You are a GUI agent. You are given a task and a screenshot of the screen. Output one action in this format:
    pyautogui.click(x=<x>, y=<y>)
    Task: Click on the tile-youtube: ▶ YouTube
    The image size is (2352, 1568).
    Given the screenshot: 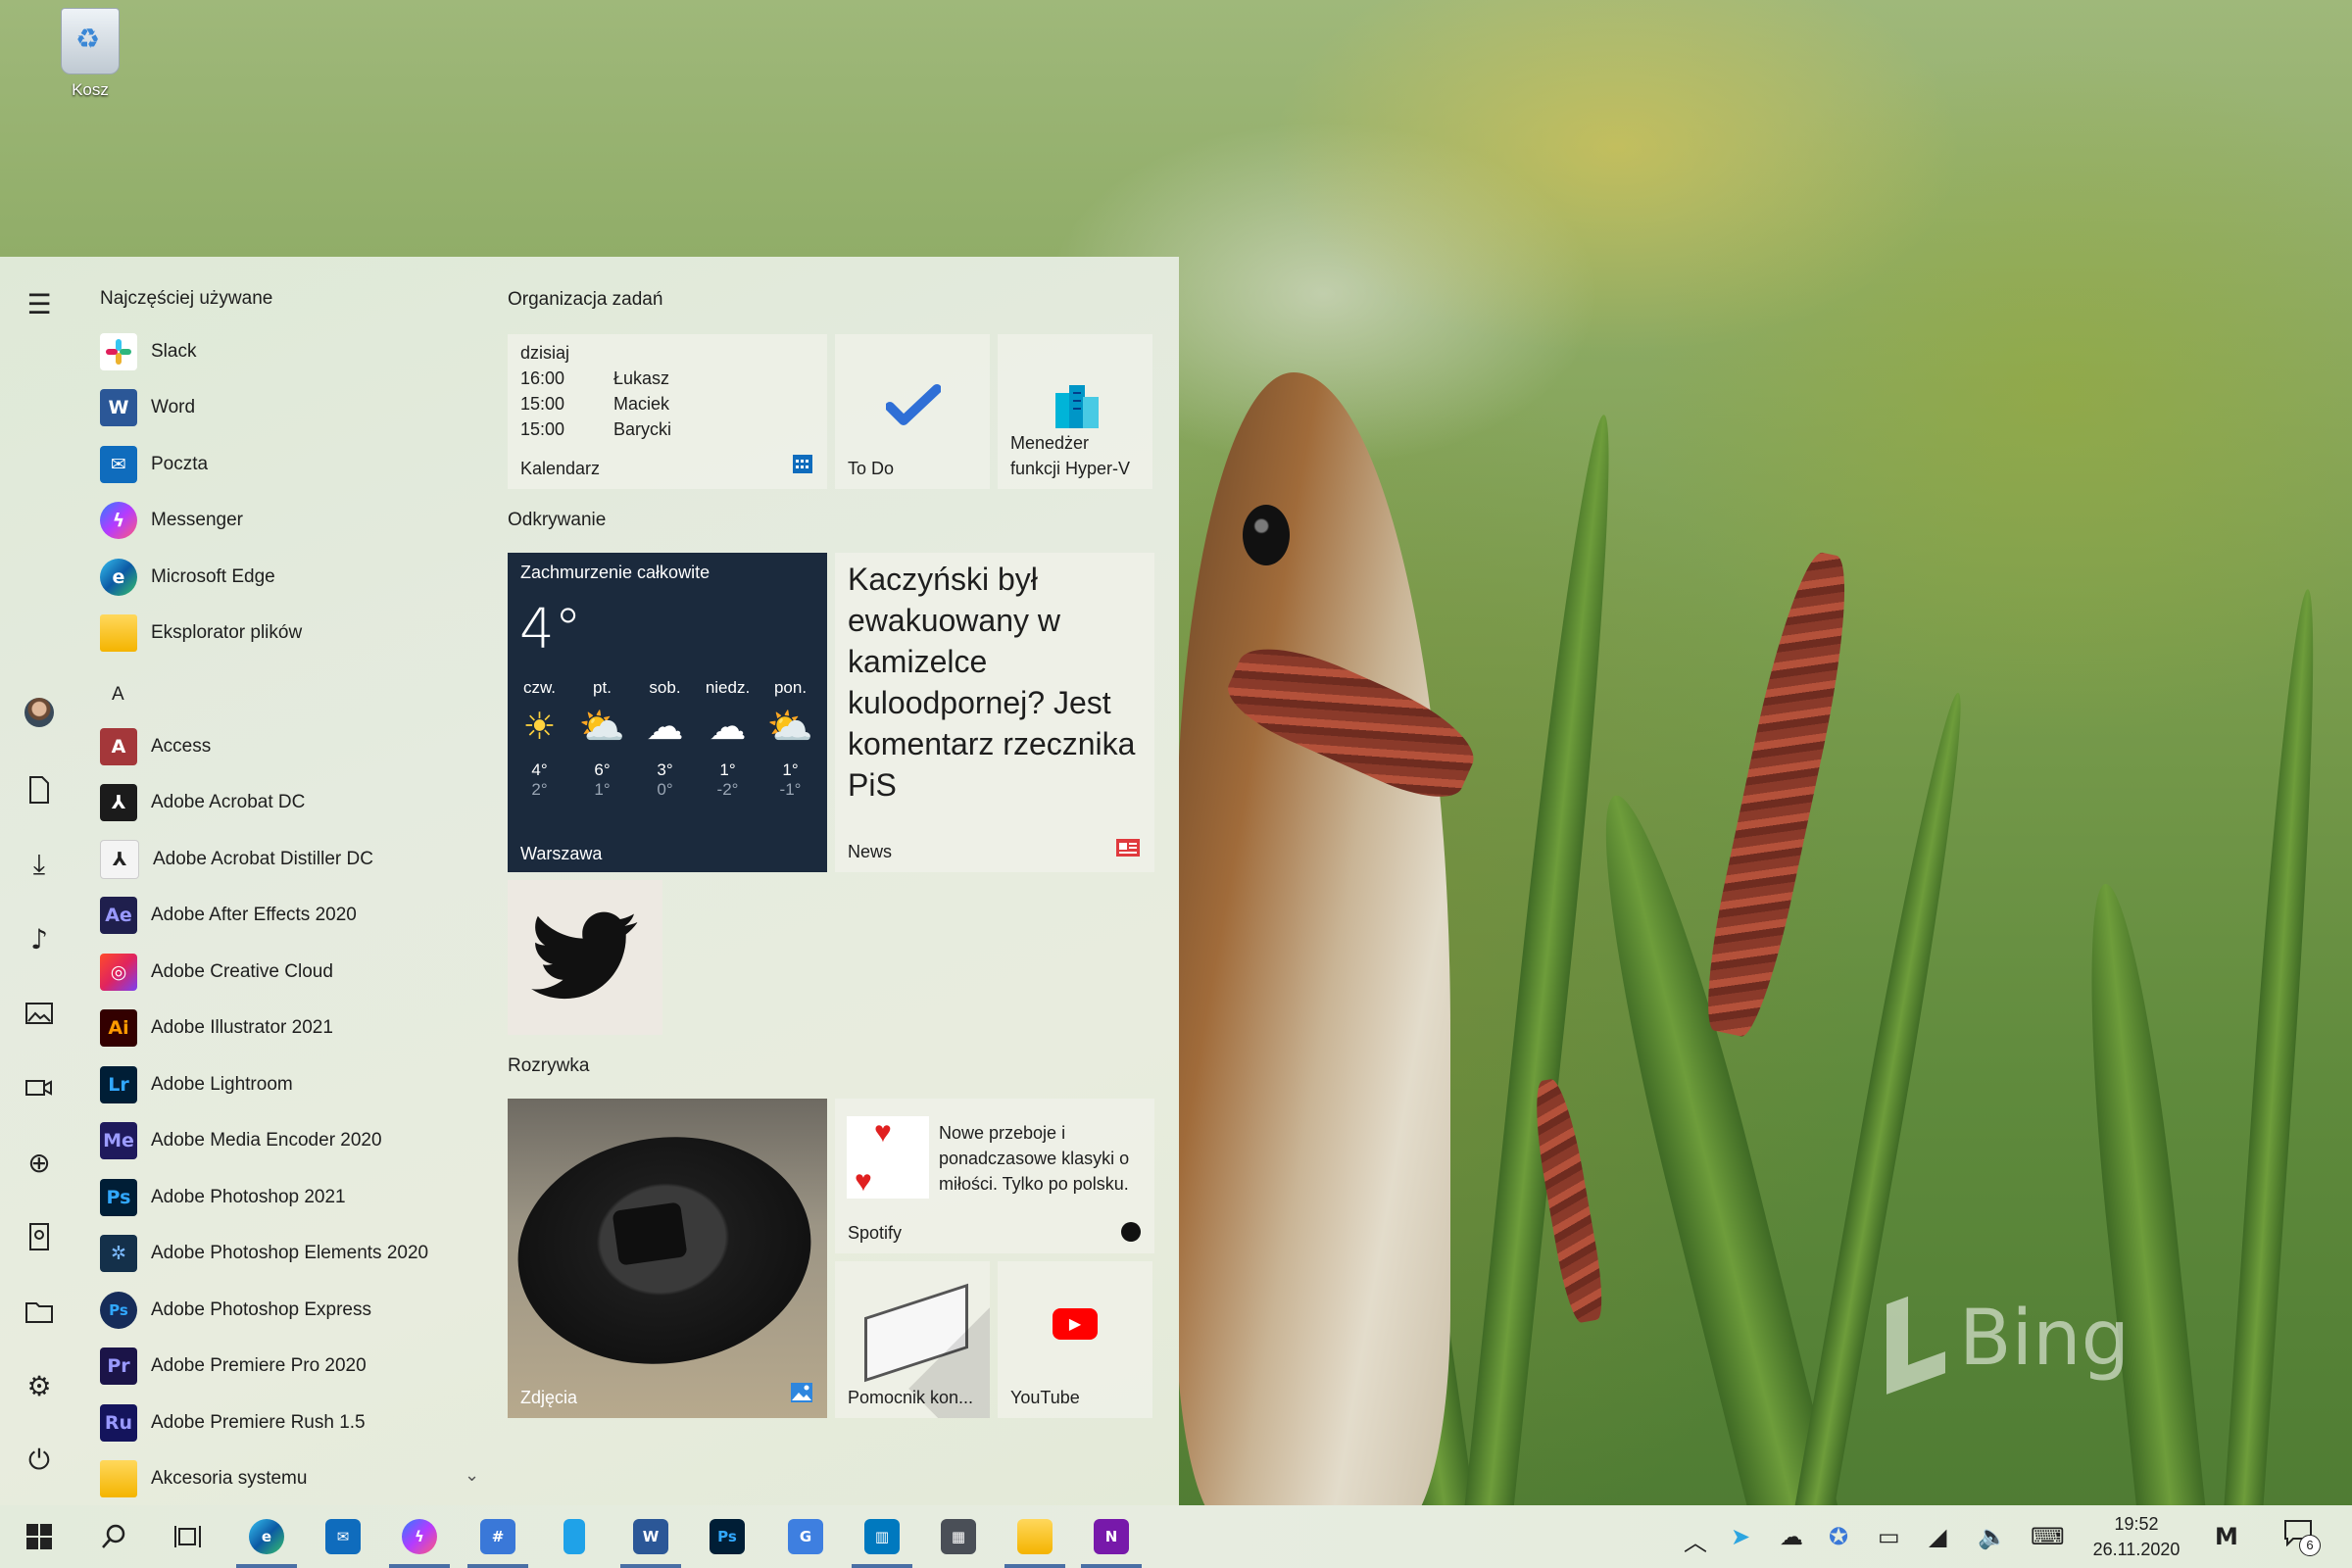 What is the action you would take?
    pyautogui.click(x=1075, y=1339)
    